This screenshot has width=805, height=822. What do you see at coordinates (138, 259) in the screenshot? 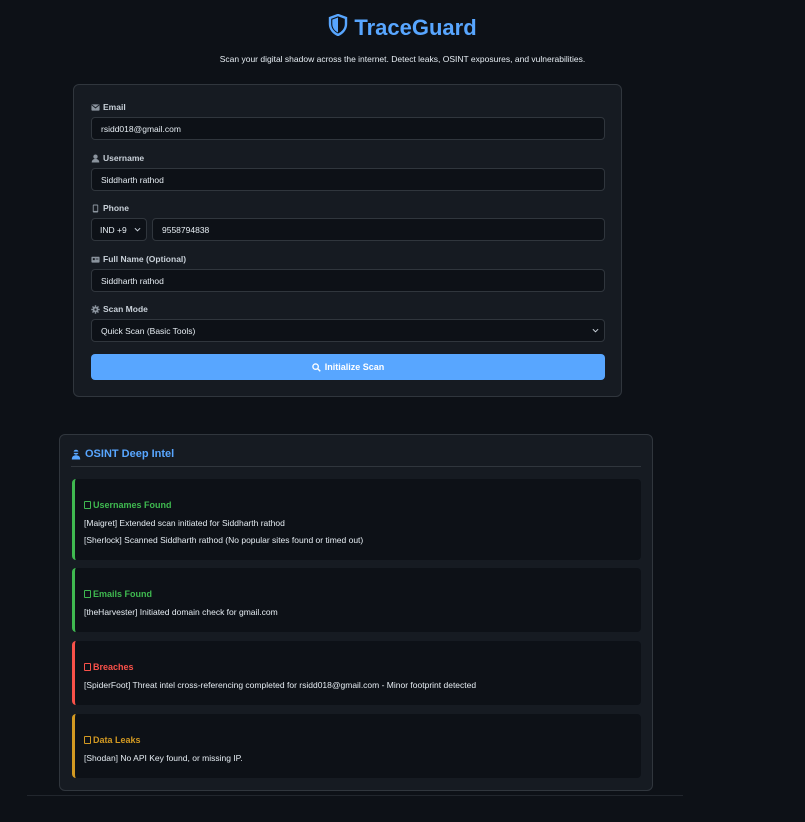
I see `fullname-label: Full Name (Optional)` at bounding box center [138, 259].